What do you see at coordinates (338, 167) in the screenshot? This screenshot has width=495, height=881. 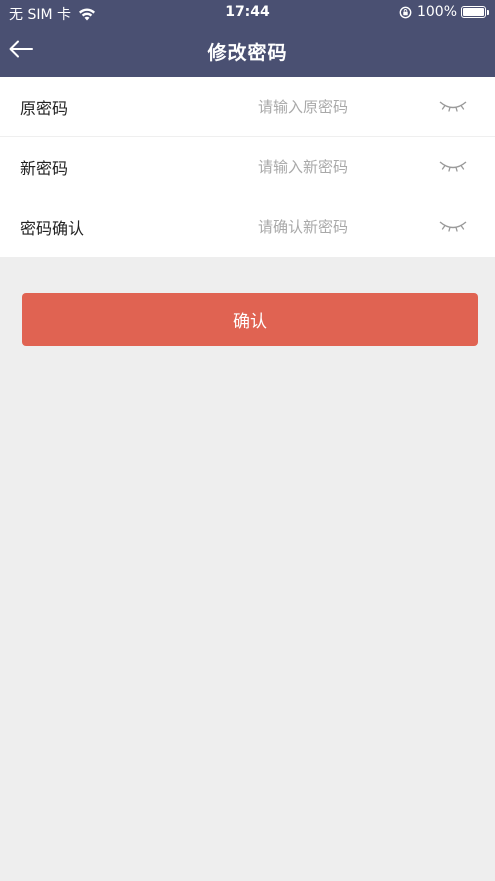 I see `new-password-input` at bounding box center [338, 167].